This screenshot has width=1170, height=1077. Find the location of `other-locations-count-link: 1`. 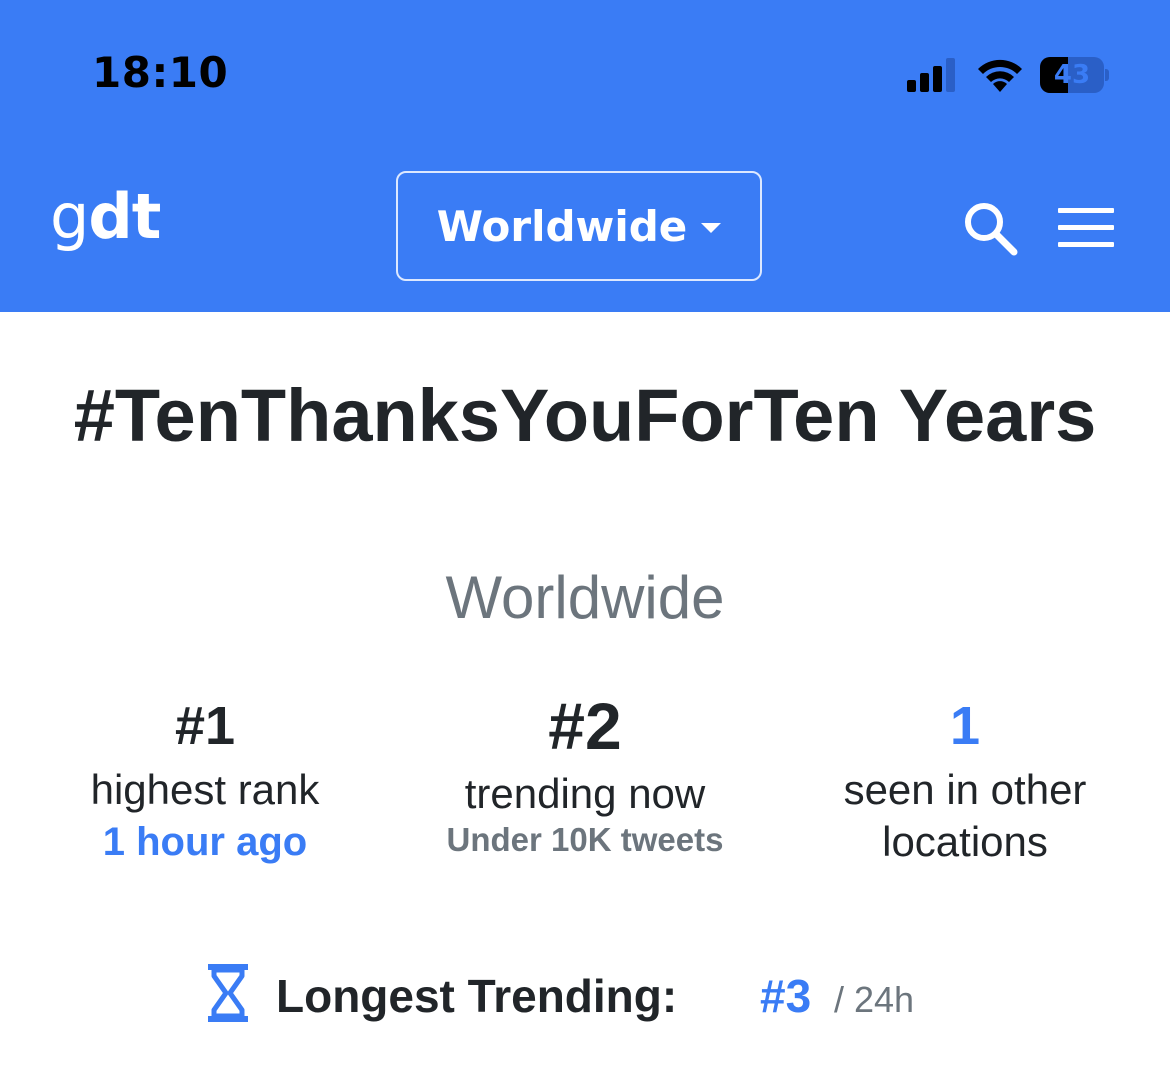

other-locations-count-link: 1 is located at coordinates (965, 726).